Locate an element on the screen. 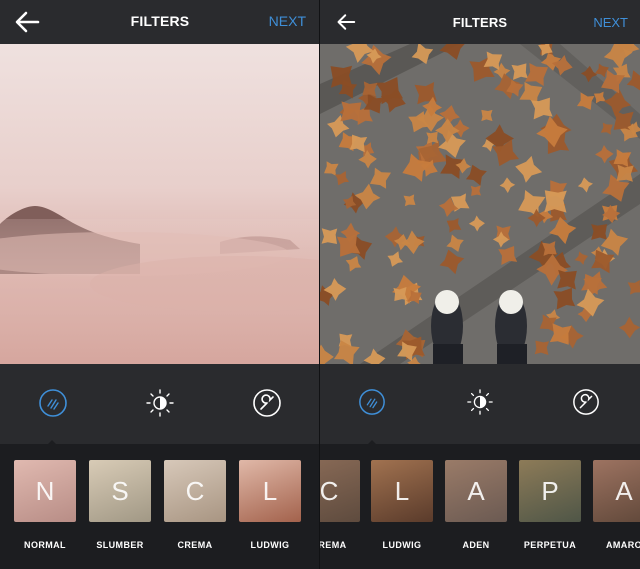 This screenshot has height=569, width=640. filter-label: CREMA is located at coordinates (195, 545).